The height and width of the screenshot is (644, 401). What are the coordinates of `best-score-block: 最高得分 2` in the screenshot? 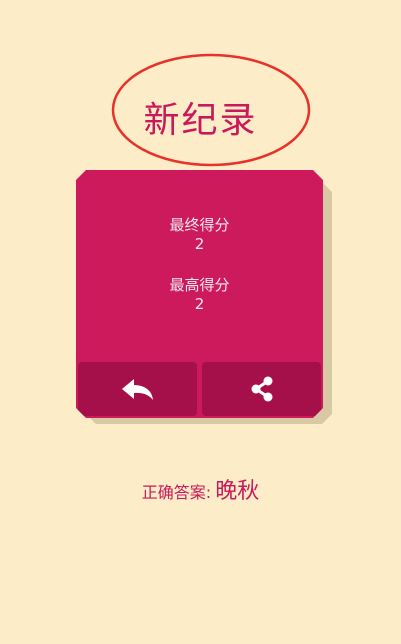 It's located at (199, 295).